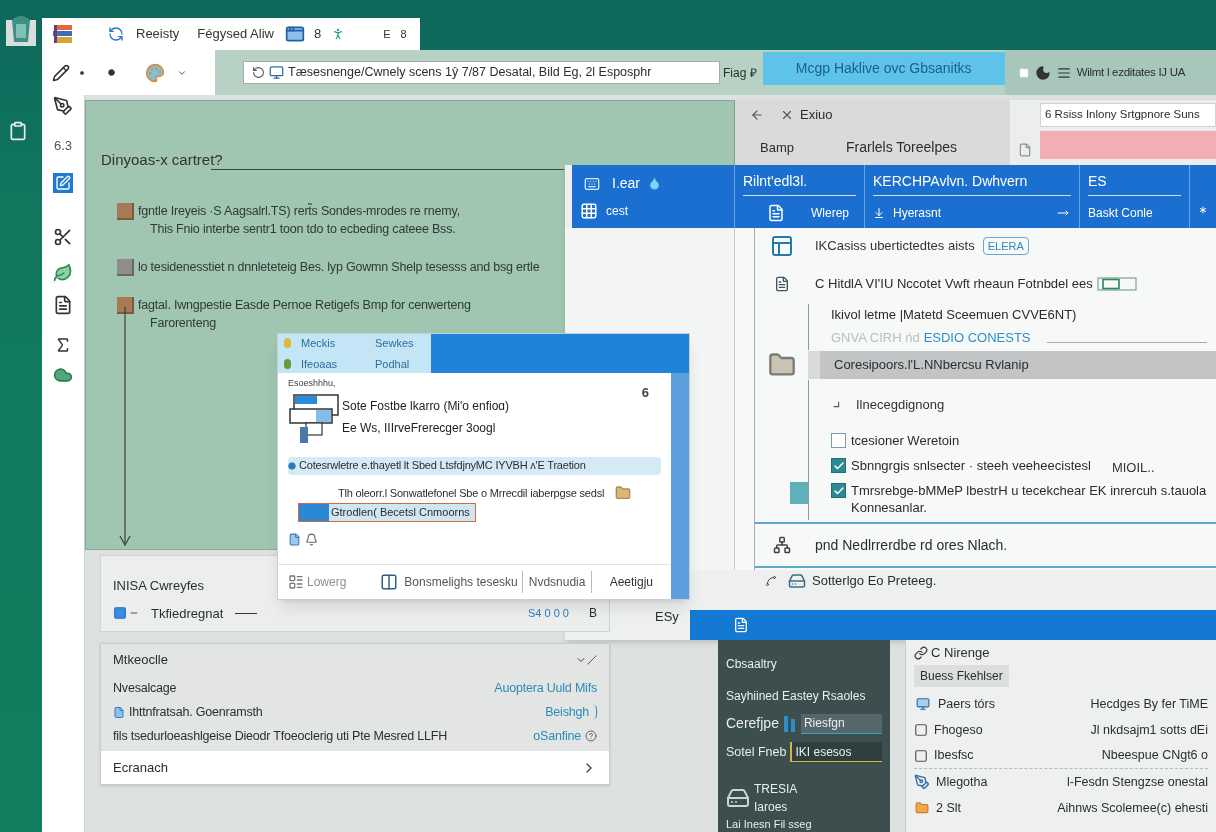 This screenshot has width=1216, height=832. Describe the element at coordinates (911, 545) in the screenshot. I see `section-text: pnd Nedlrrerdbe rd ores Nlach.` at that location.